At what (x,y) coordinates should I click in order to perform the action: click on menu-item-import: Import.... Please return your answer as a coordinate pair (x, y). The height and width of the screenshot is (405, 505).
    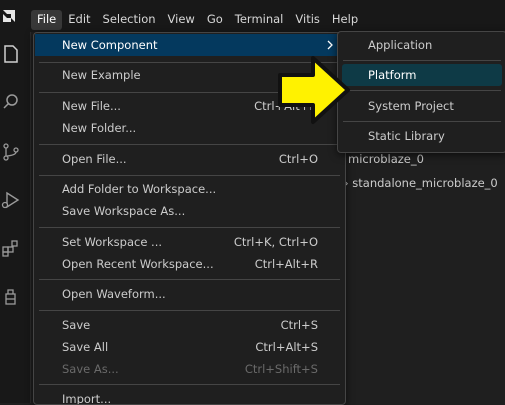
    Looking at the image, I should click on (189, 396).